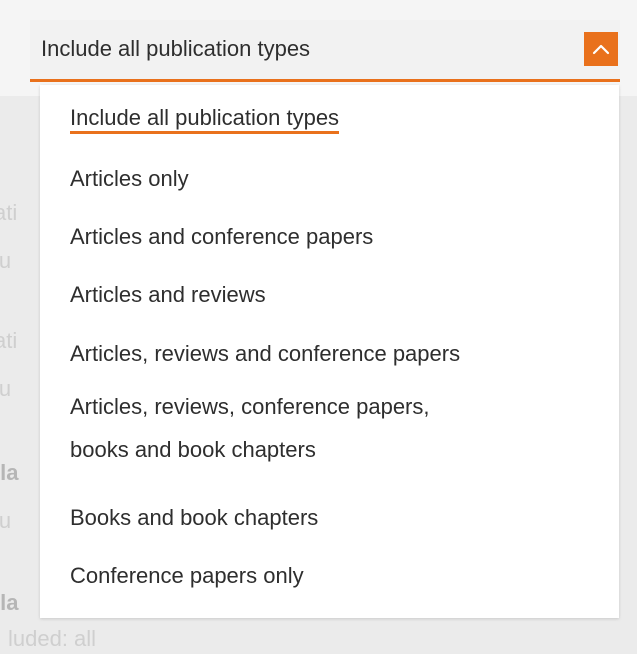 This screenshot has height=654, width=637. I want to click on option-label: Books and book chapters, so click(194, 517).